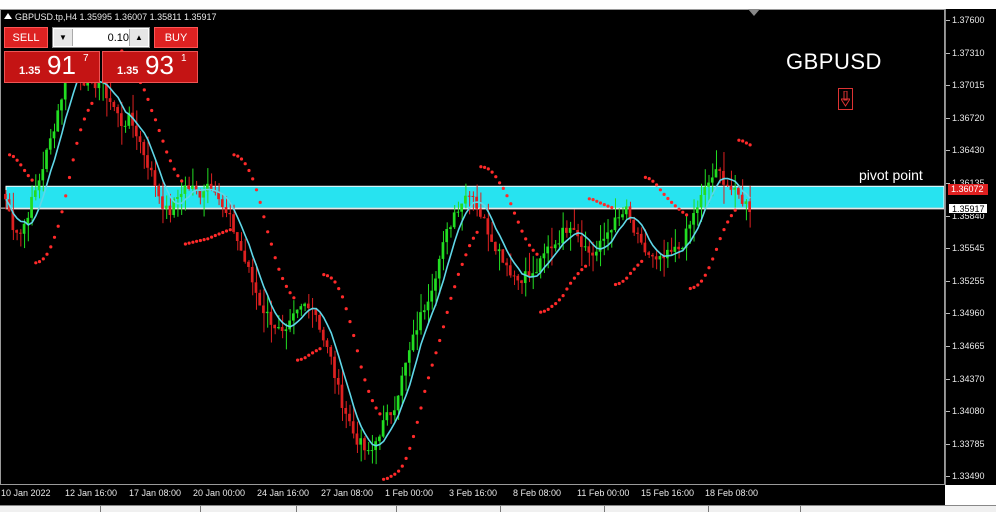 The height and width of the screenshot is (512, 996). What do you see at coordinates (26, 37) in the screenshot?
I see `sell-button: SELL` at bounding box center [26, 37].